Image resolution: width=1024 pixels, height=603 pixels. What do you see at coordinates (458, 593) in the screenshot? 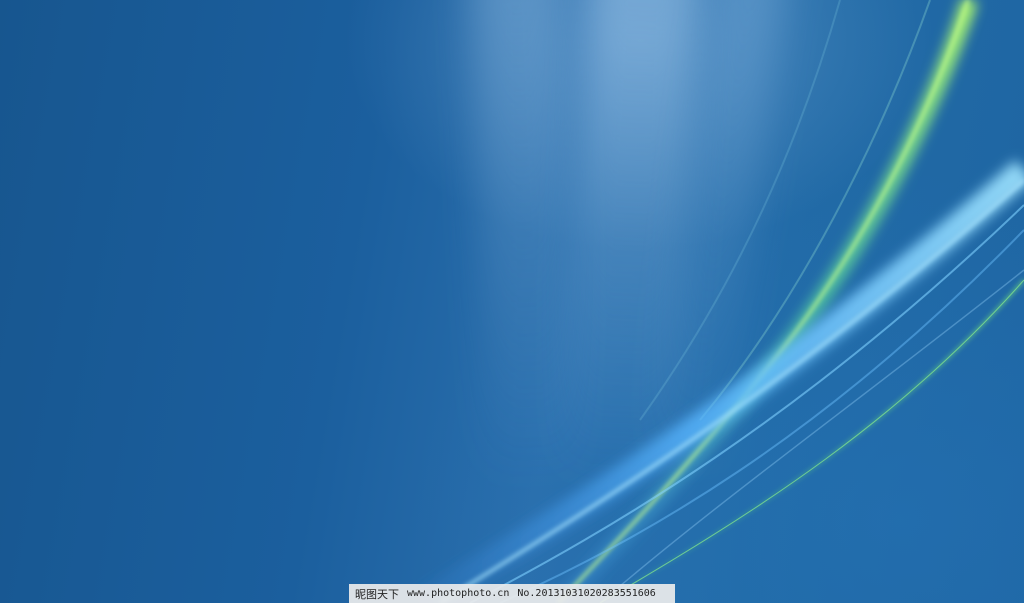
I see `watermark-url: www.photophoto.cn` at bounding box center [458, 593].